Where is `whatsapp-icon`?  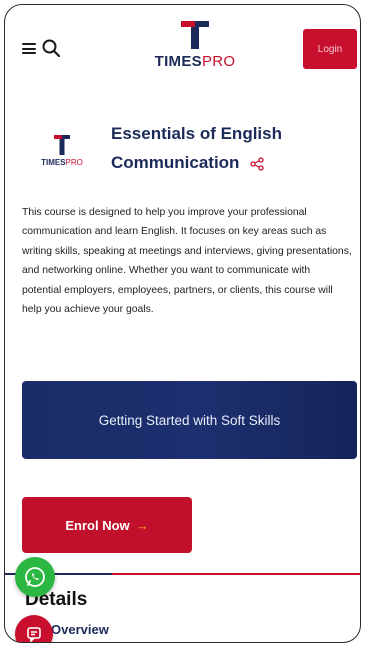 whatsapp-icon is located at coordinates (35, 577).